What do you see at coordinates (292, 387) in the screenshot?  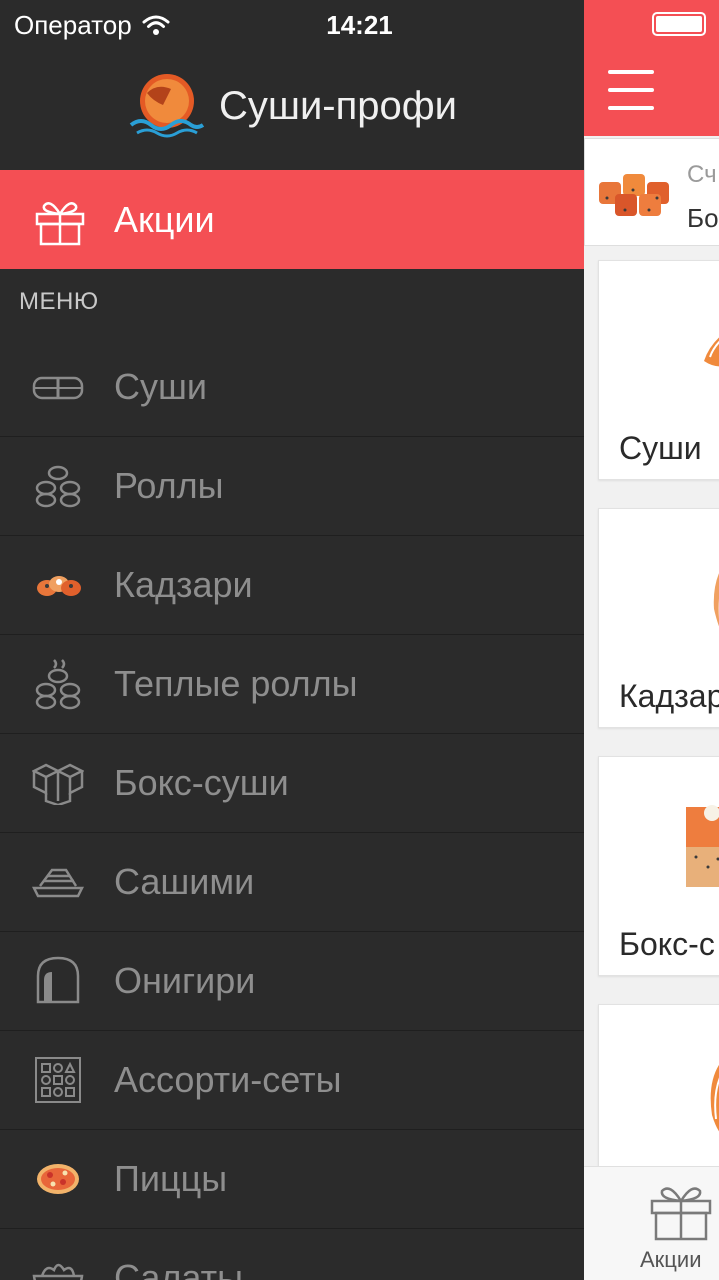 I see `menu-item-sushi: Суши` at bounding box center [292, 387].